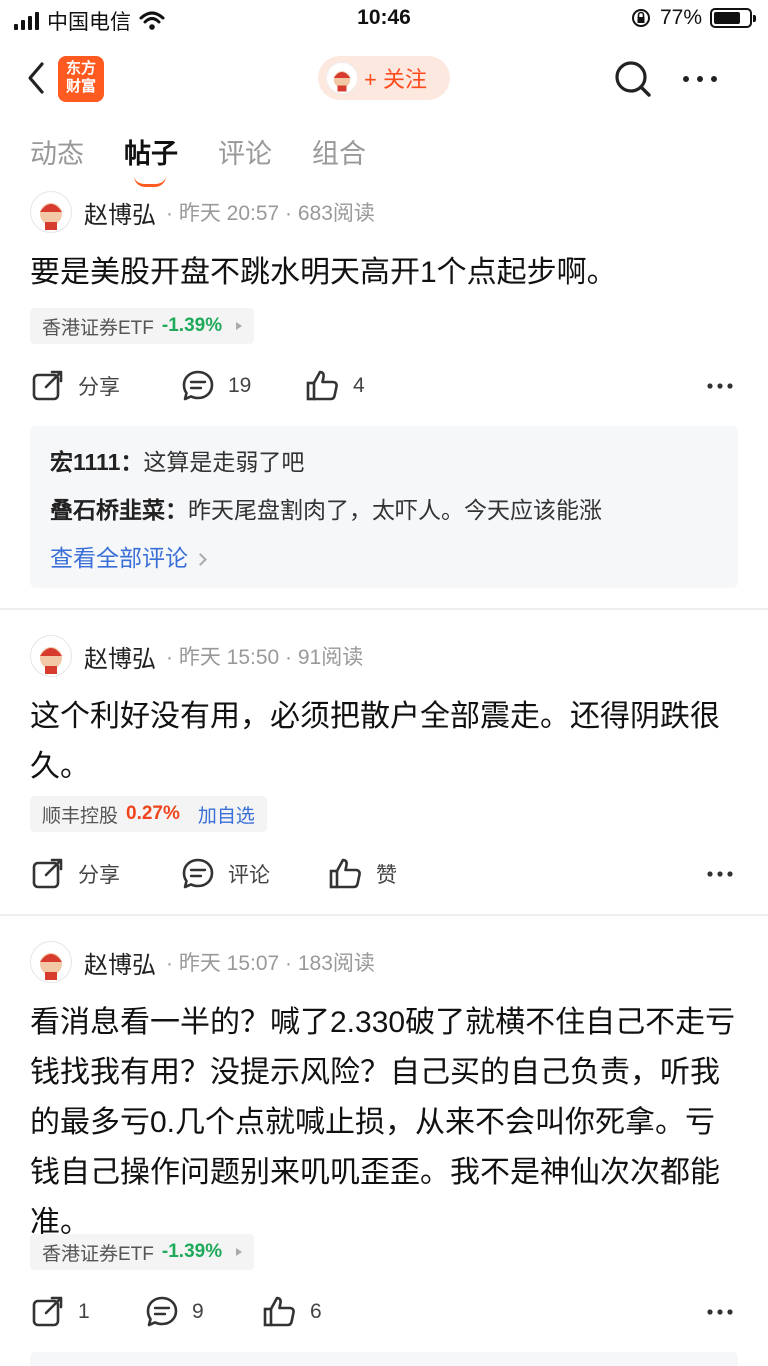  Describe the element at coordinates (385, 1312) in the screenshot. I see `post-actions: 1 9 6` at that location.